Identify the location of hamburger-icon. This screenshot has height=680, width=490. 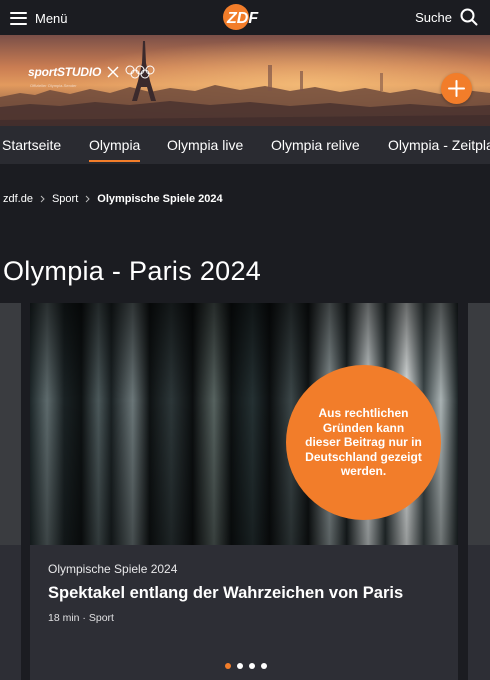
(18, 18).